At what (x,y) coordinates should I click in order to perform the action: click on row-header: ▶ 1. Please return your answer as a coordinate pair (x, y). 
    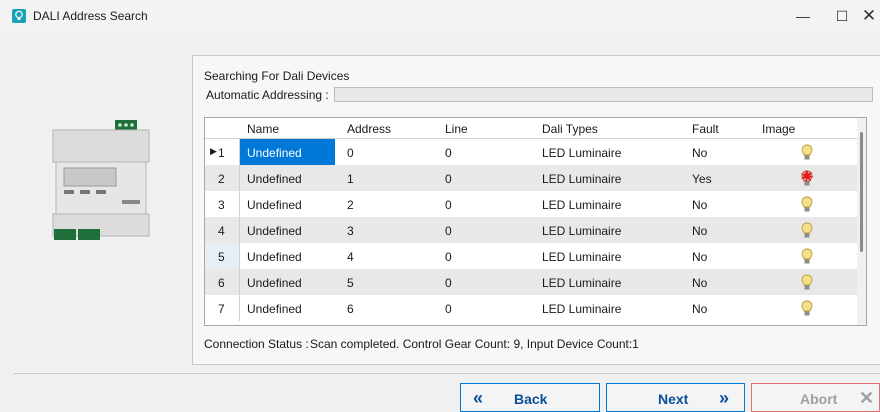
    Looking at the image, I should click on (222, 152).